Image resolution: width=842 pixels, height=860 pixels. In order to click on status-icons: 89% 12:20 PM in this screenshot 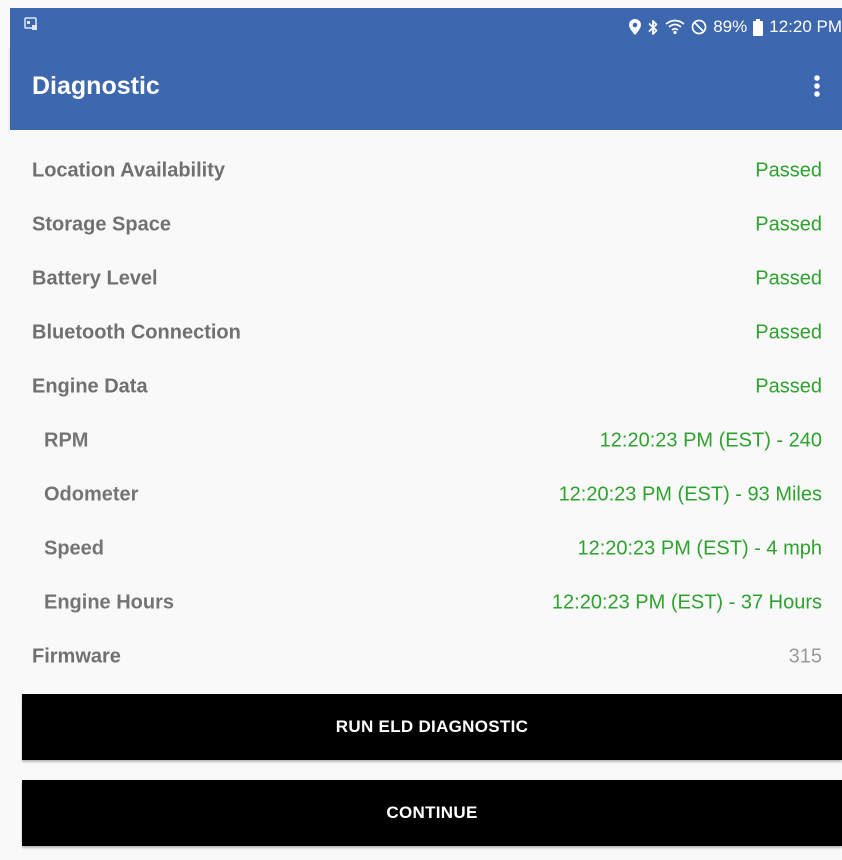, I will do `click(735, 27)`.